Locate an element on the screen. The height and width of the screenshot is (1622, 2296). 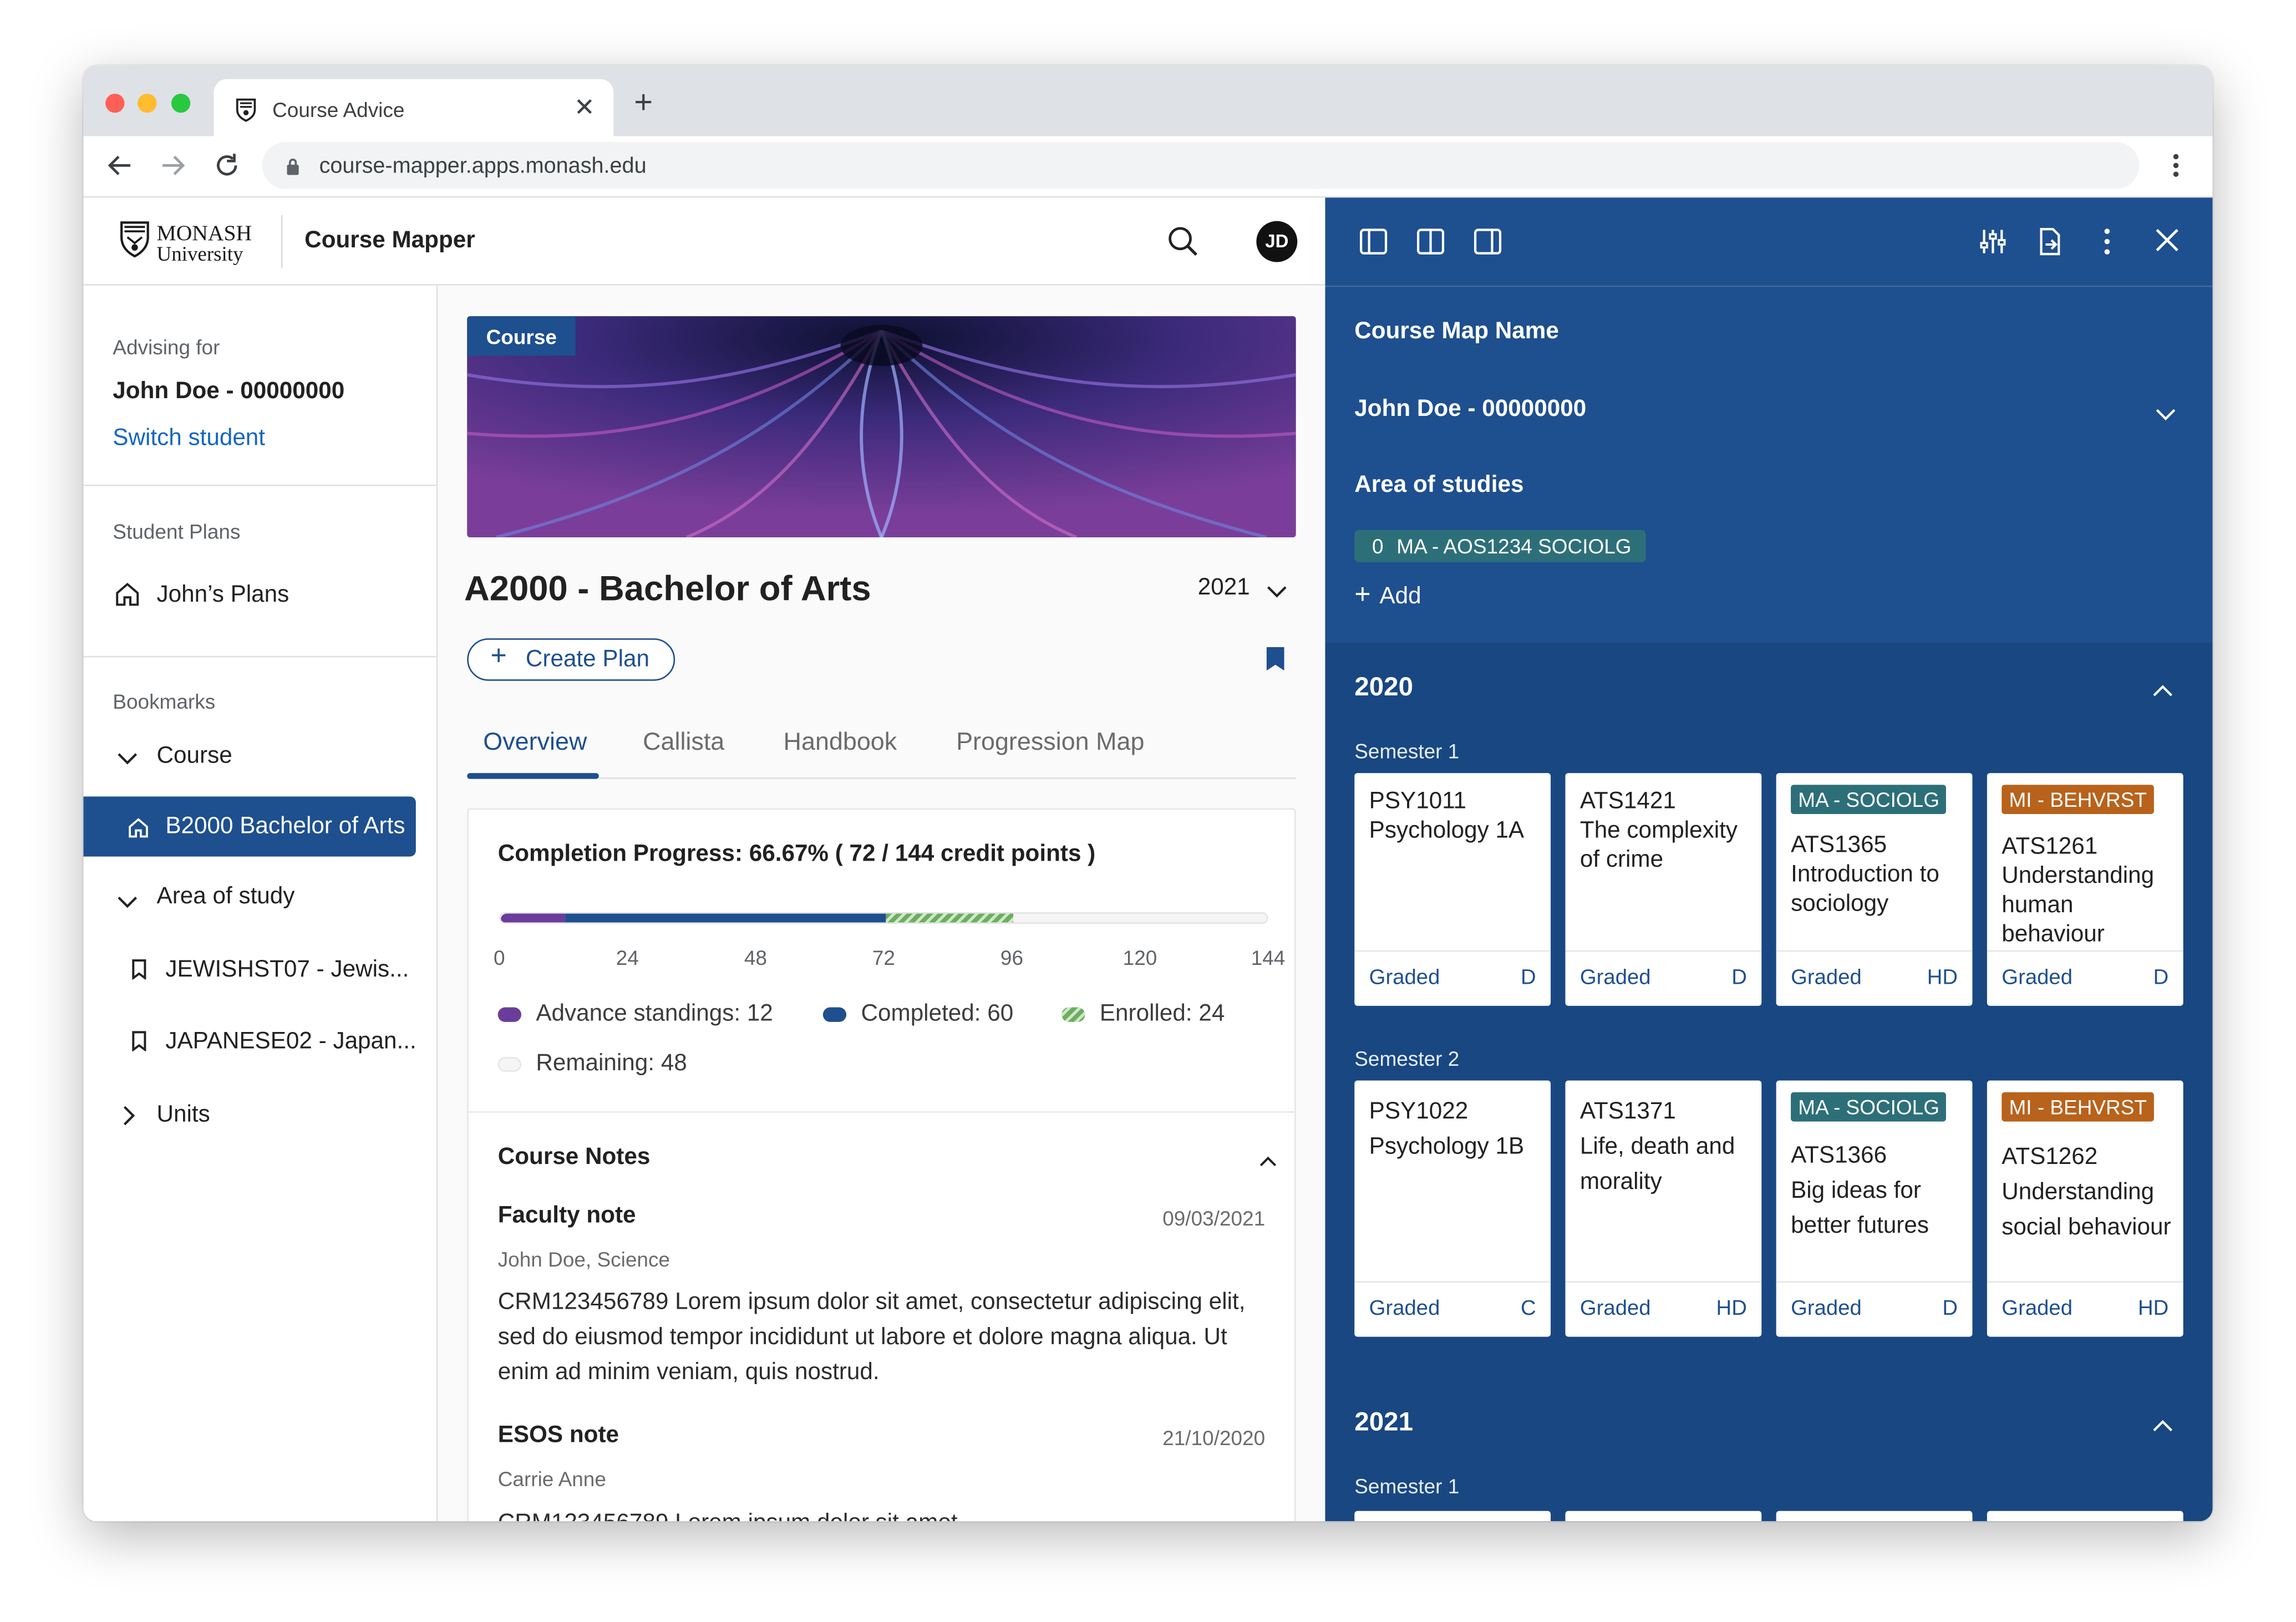
card-divider is located at coordinates (882, 1112).